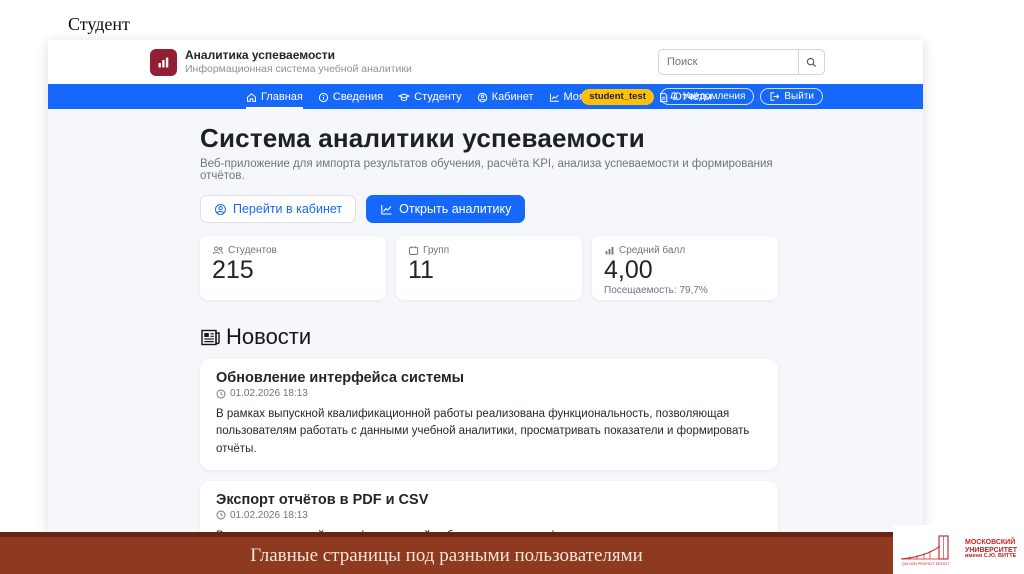 This screenshot has width=1024, height=574. Describe the element at coordinates (482, 97) in the screenshot. I see `person-circle-icon` at that location.